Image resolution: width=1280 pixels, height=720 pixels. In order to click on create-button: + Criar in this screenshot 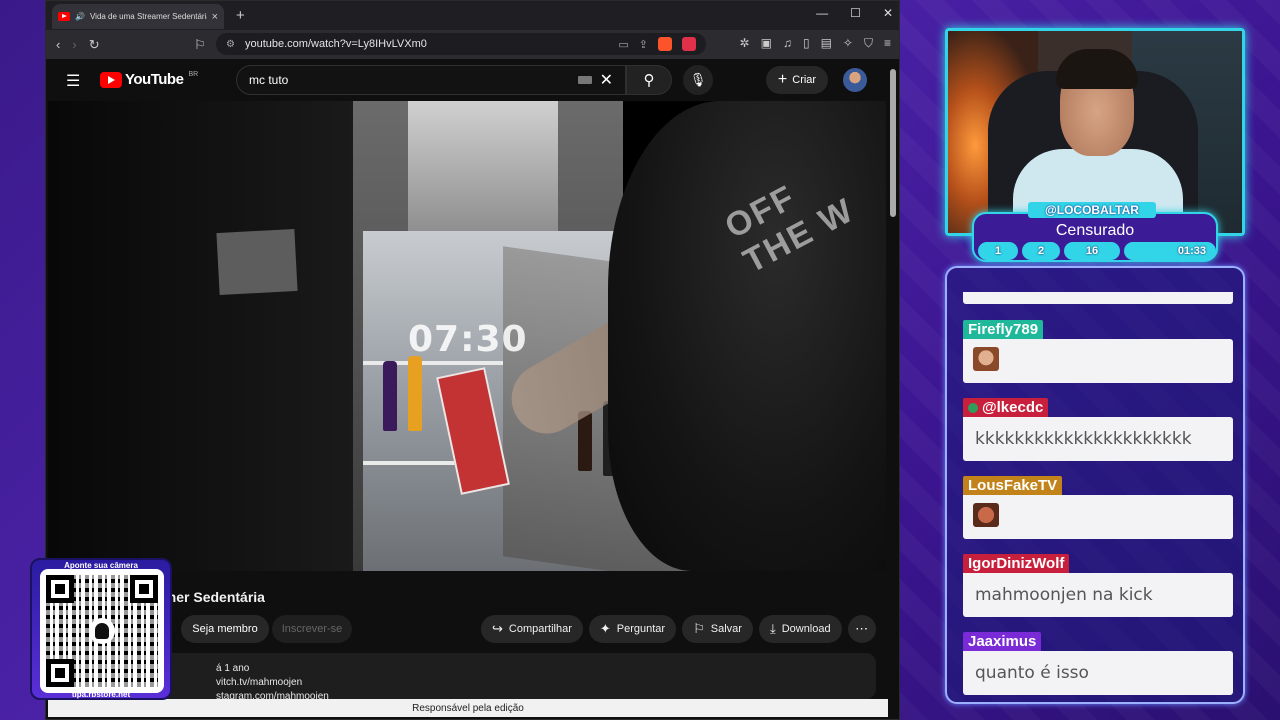, I will do `click(797, 80)`.